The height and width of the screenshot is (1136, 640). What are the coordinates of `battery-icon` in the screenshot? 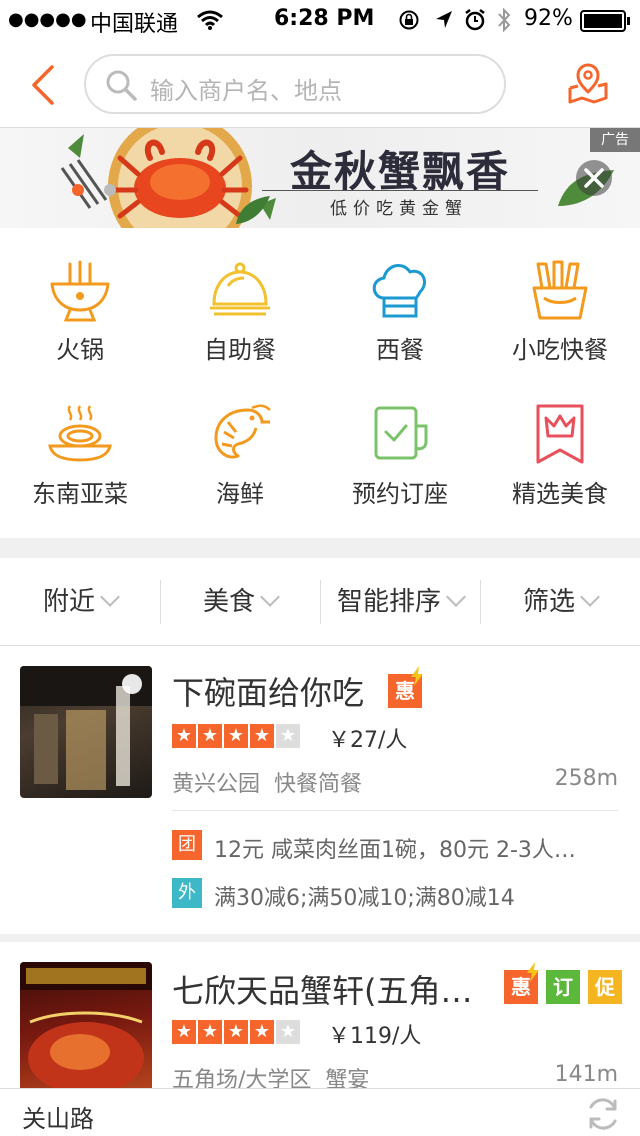 It's located at (605, 21).